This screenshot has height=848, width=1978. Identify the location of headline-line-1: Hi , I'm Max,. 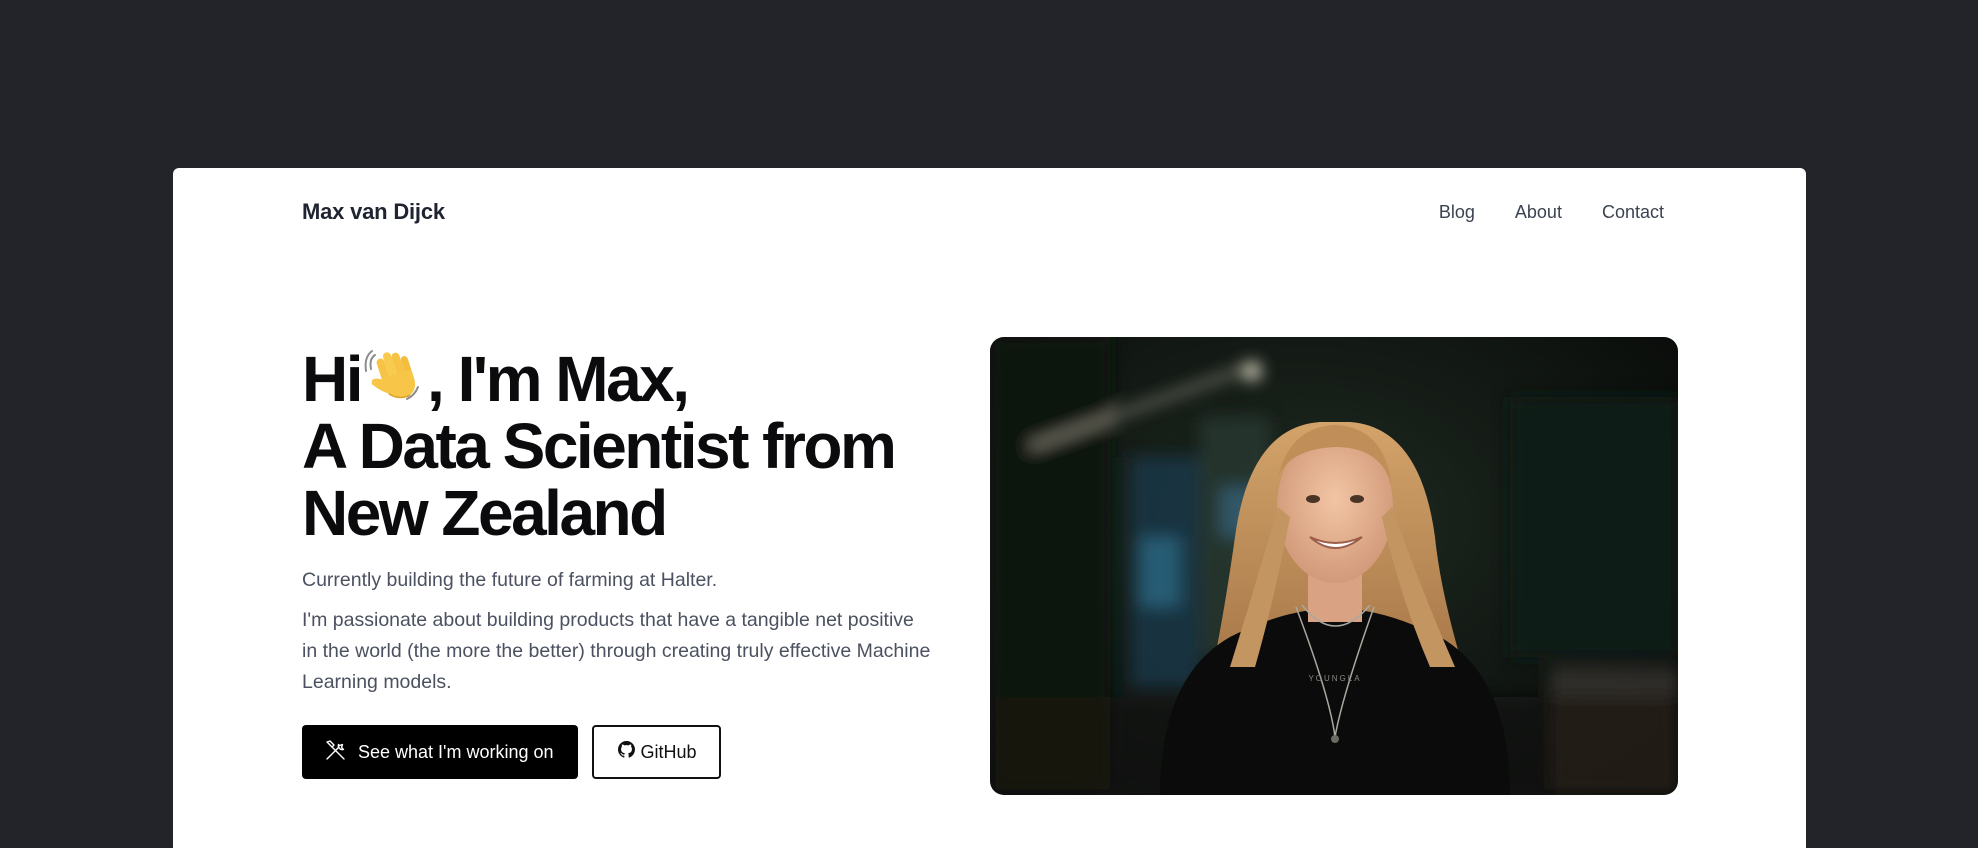
(632, 379).